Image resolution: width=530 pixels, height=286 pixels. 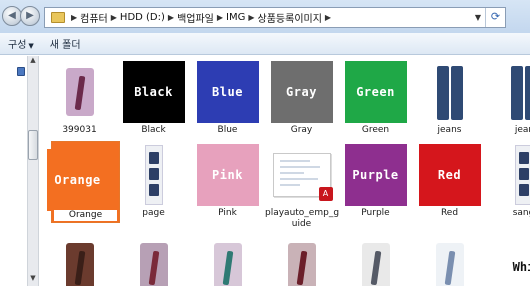 What do you see at coordinates (227, 213) in the screenshot?
I see `file-name-label: Pink` at bounding box center [227, 213].